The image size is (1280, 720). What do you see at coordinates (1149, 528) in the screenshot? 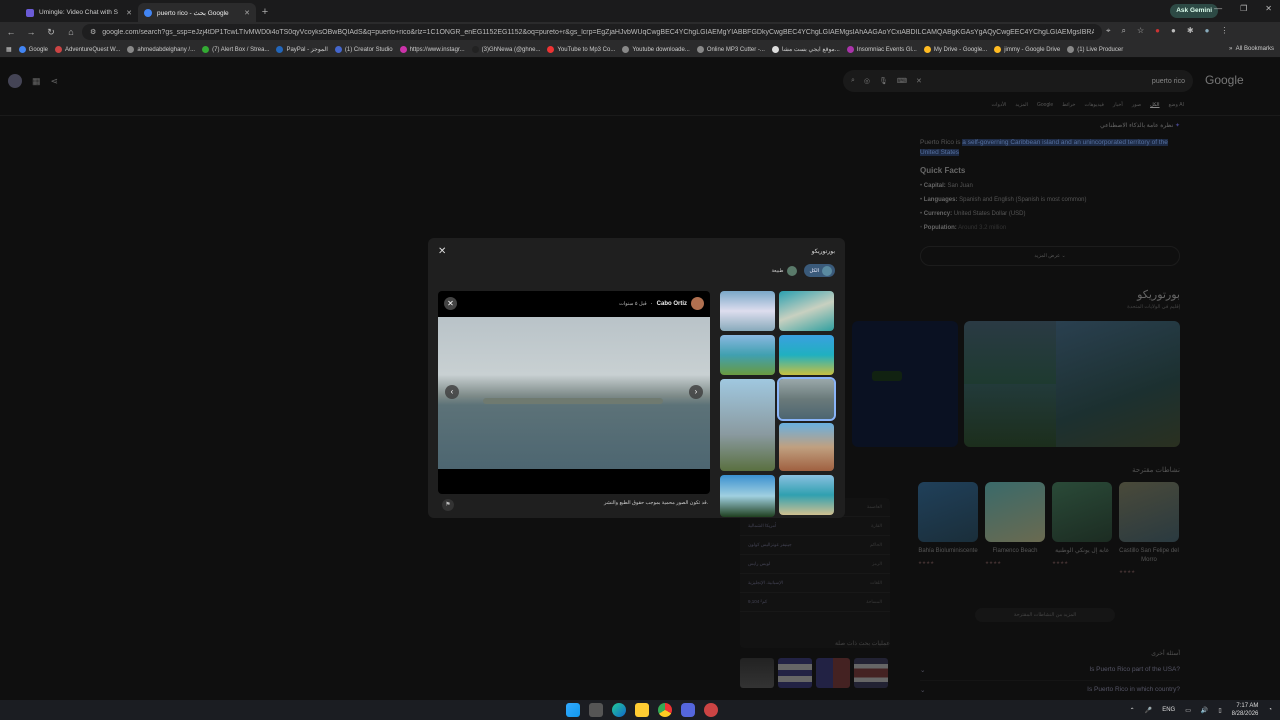
I see `place-card: Castillo San Felipe del Morro ★★★★` at bounding box center [1149, 528].